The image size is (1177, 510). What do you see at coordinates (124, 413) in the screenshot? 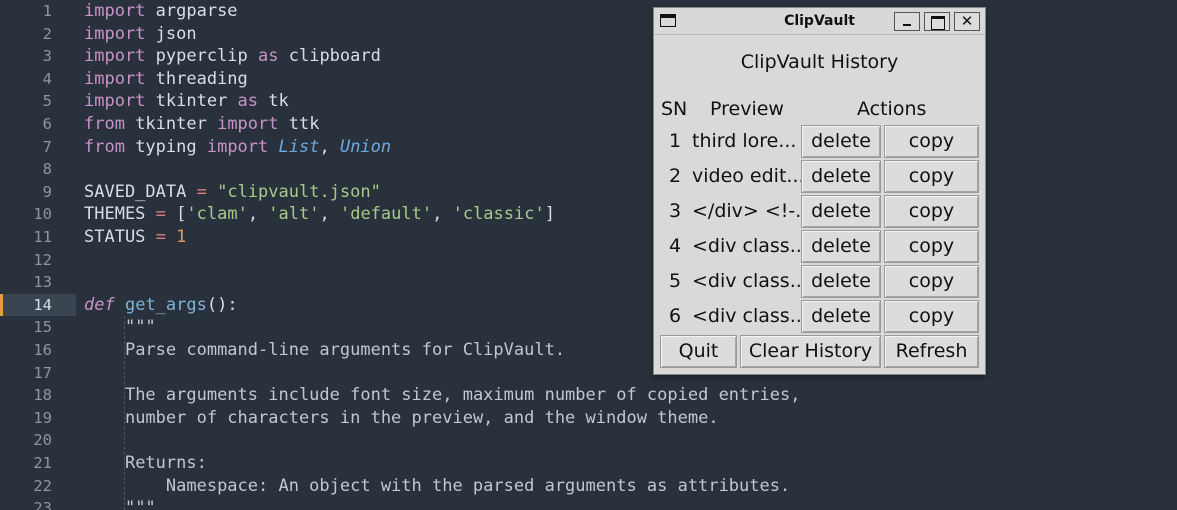
I see `indent-guide` at bounding box center [124, 413].